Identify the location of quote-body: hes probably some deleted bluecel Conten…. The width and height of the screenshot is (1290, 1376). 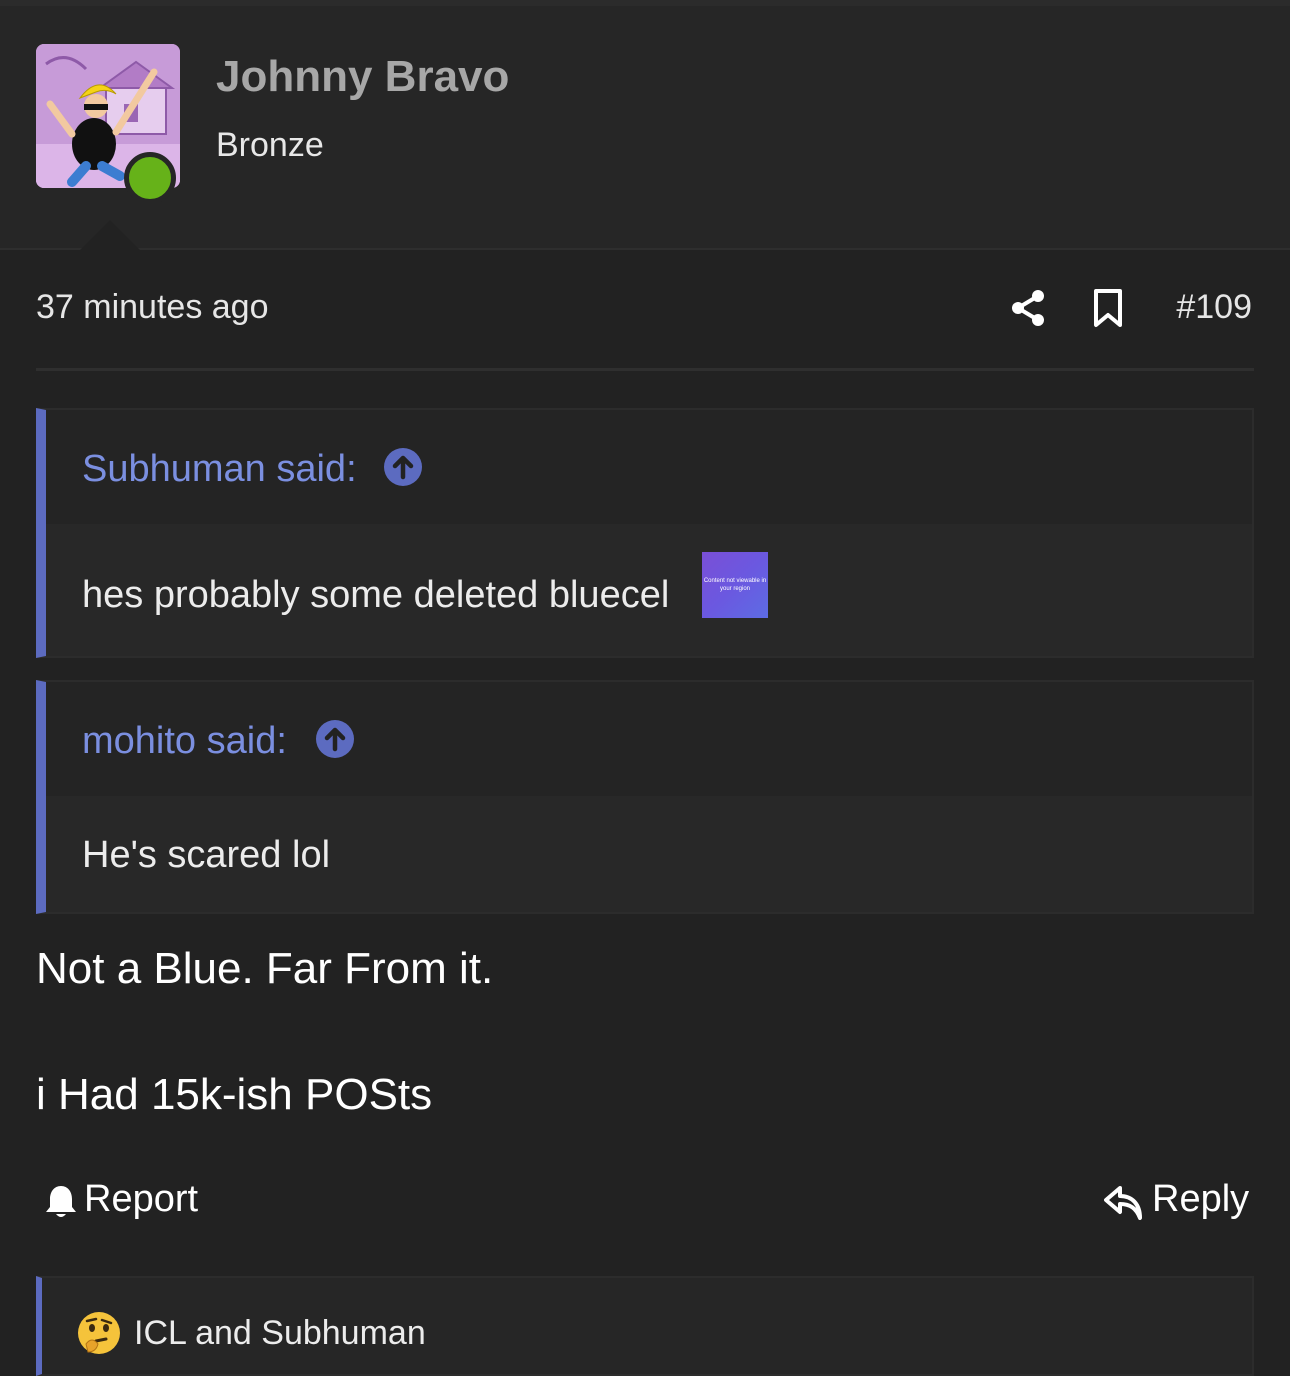
(649, 590).